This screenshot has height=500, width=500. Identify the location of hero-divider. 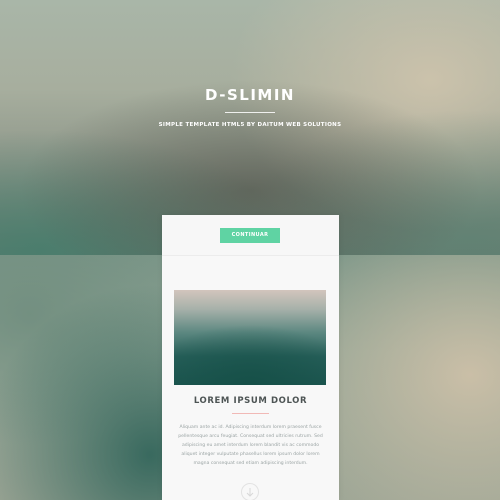
(250, 112).